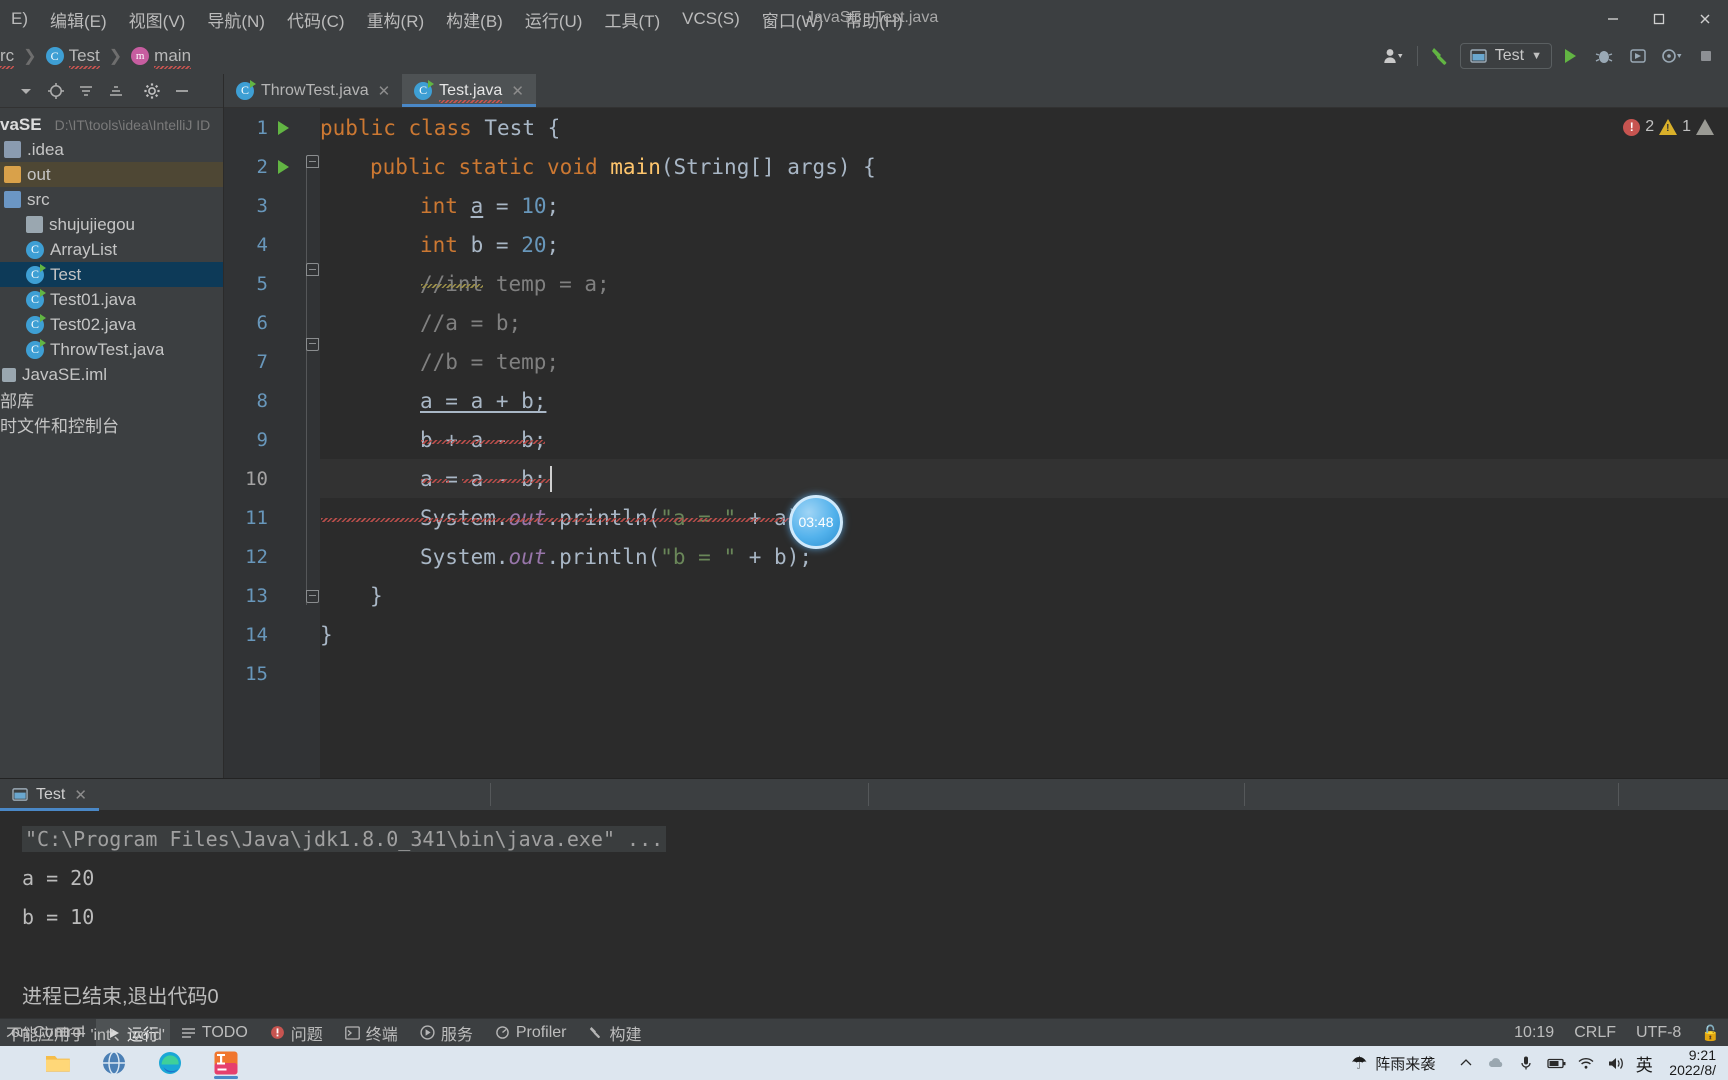 The width and height of the screenshot is (1728, 1080). I want to click on lock-icon: 🔓, so click(1710, 1033).